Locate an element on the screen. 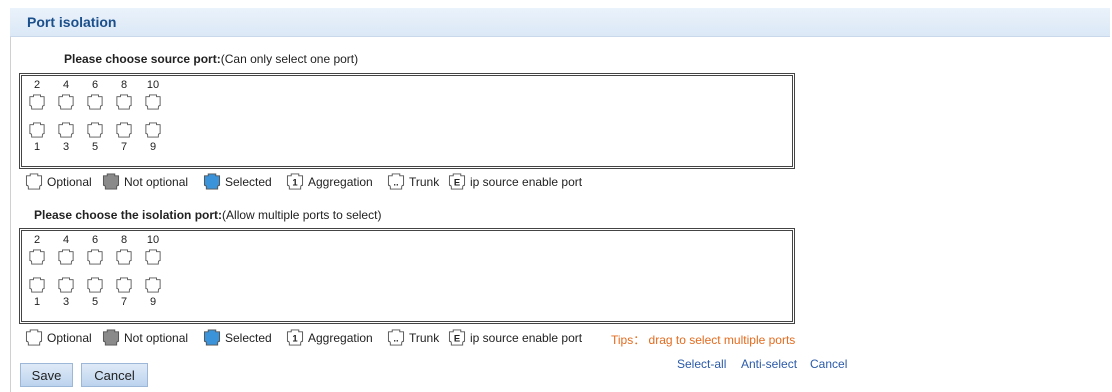  page-title: Port isolation is located at coordinates (72, 22).